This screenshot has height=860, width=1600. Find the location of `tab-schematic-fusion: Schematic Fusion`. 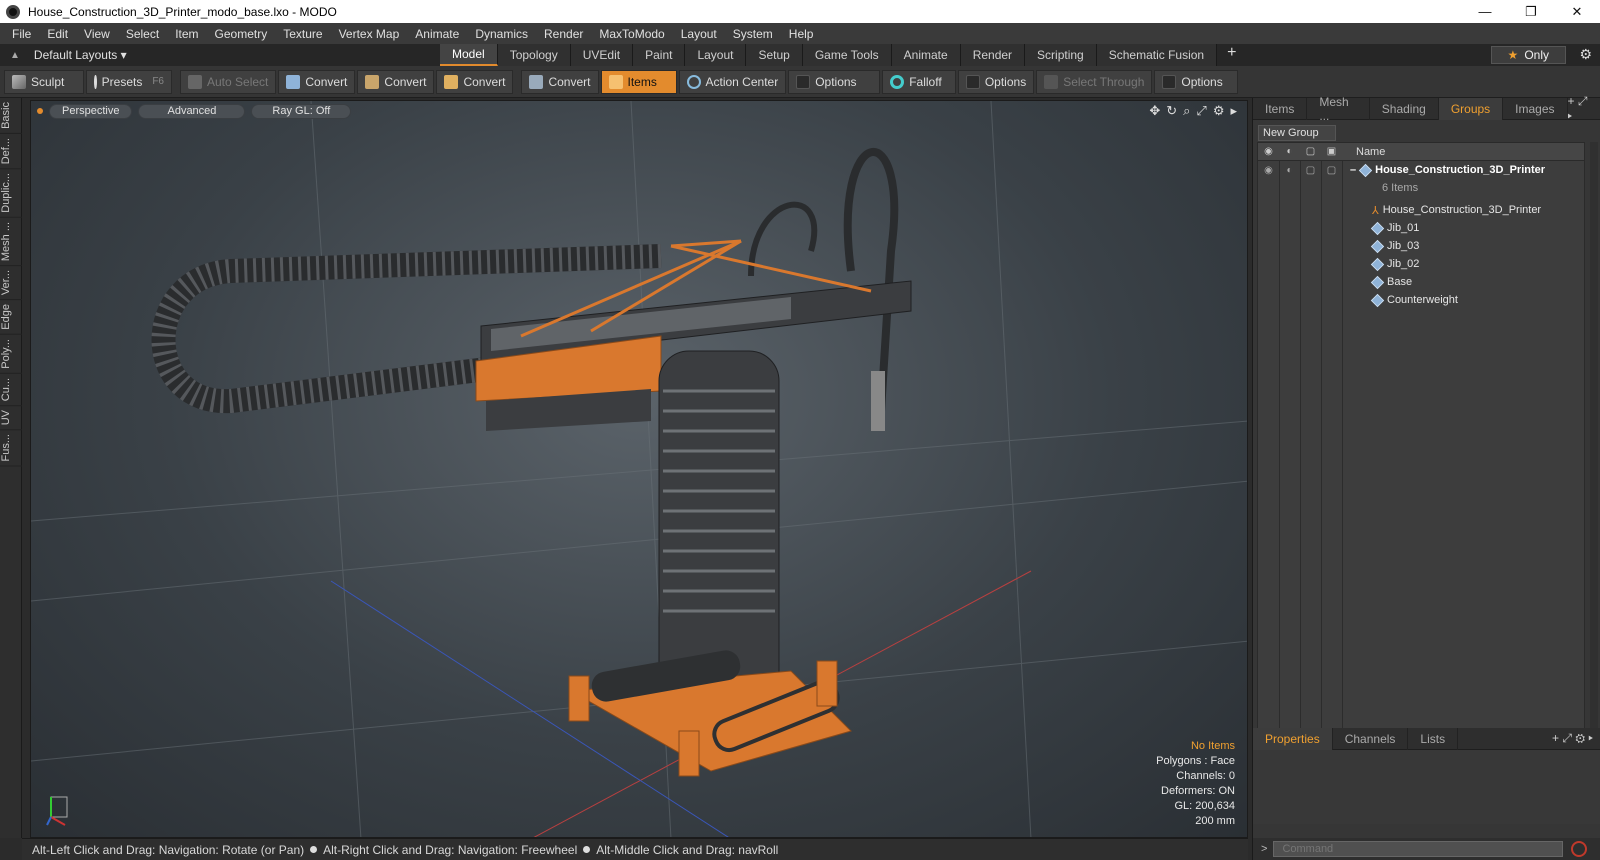

tab-schematic-fusion: Schematic Fusion is located at coordinates (1157, 55).